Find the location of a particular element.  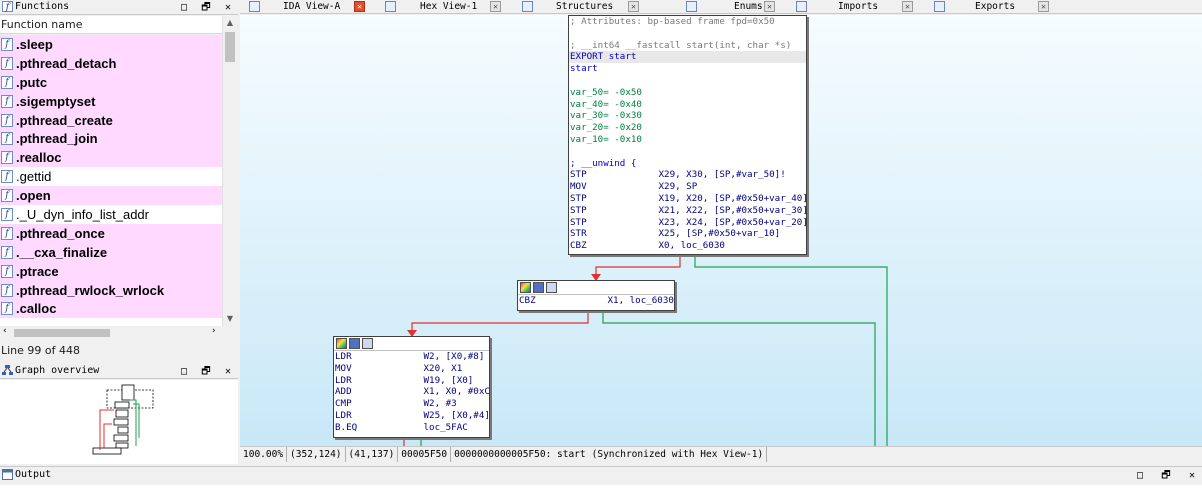

output-panel-titlebar: Output □ 🗗 ✕ is located at coordinates (601, 475).